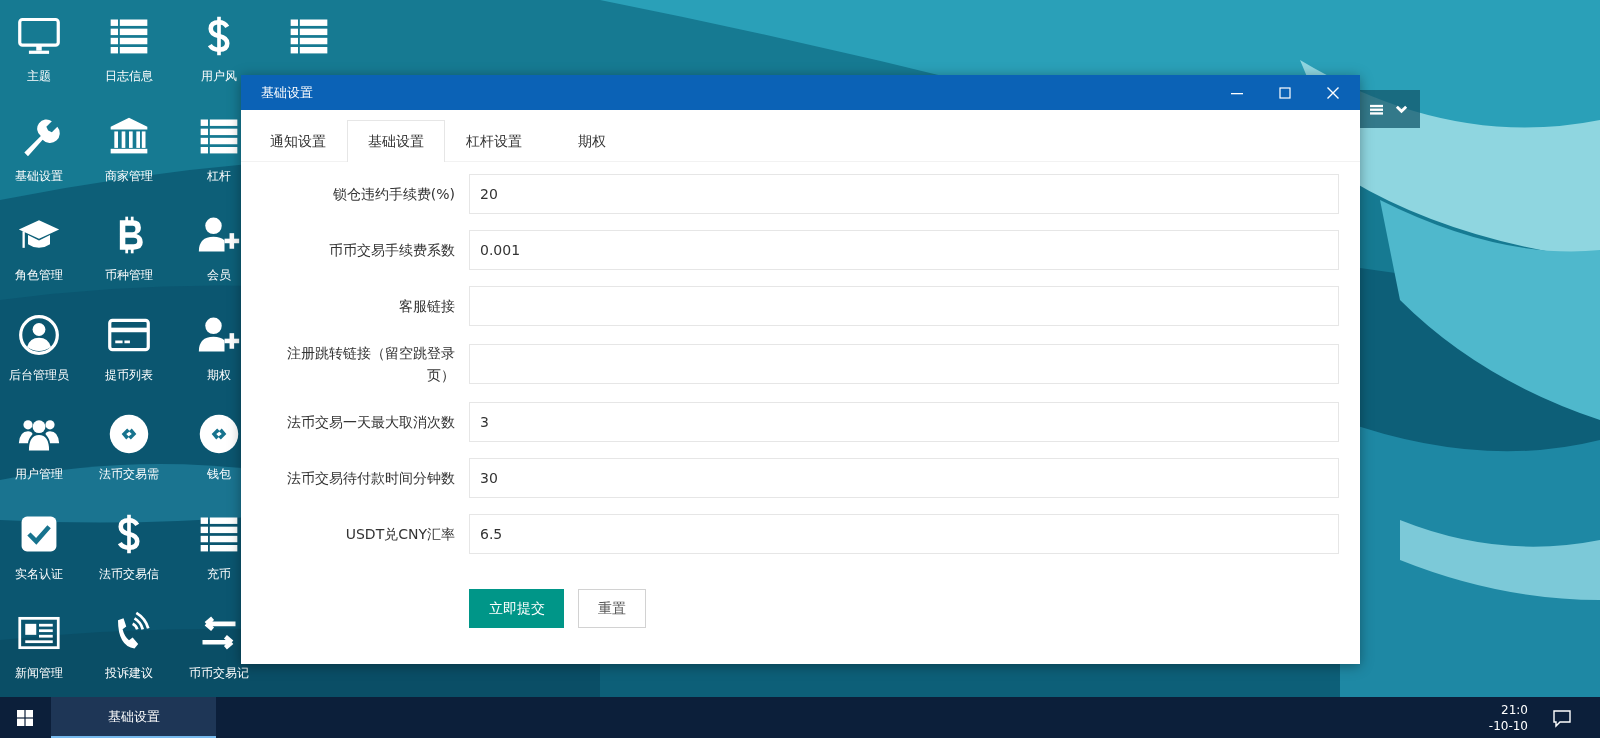 This screenshot has width=1600, height=738. Describe the element at coordinates (287, 92) in the screenshot. I see `window-title: 基础设置` at that location.